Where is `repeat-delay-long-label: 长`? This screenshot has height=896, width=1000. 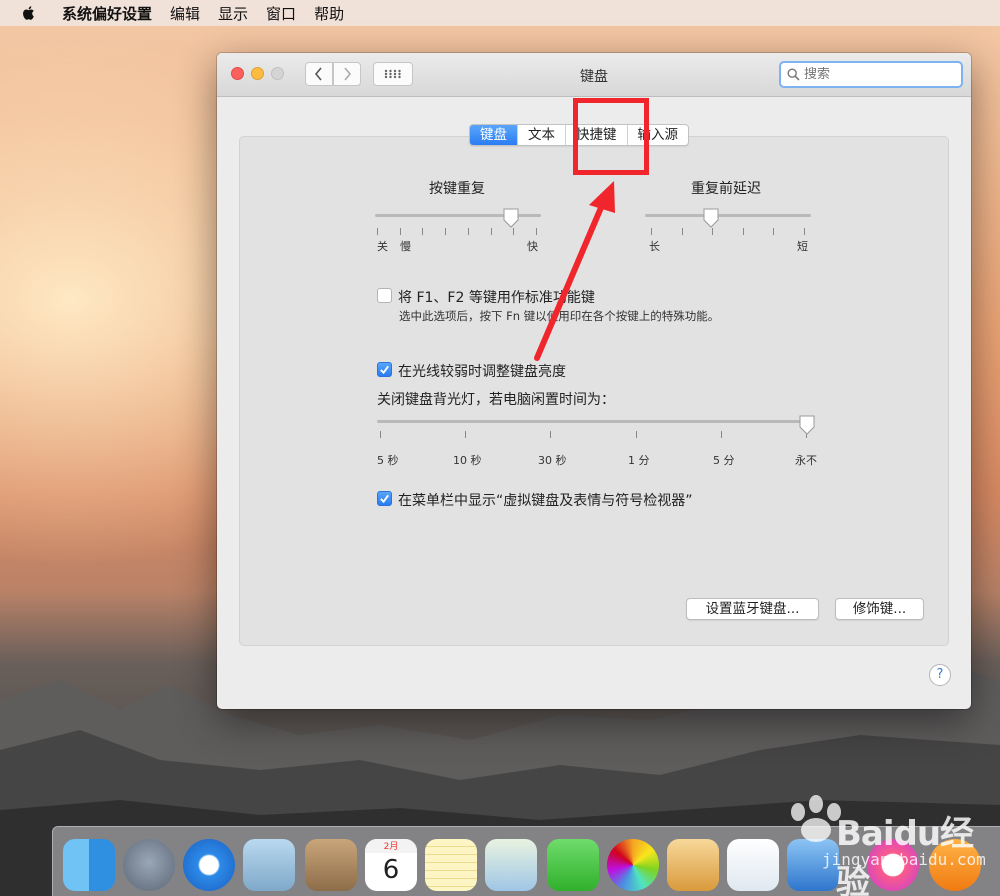 repeat-delay-long-label: 长 is located at coordinates (654, 246).